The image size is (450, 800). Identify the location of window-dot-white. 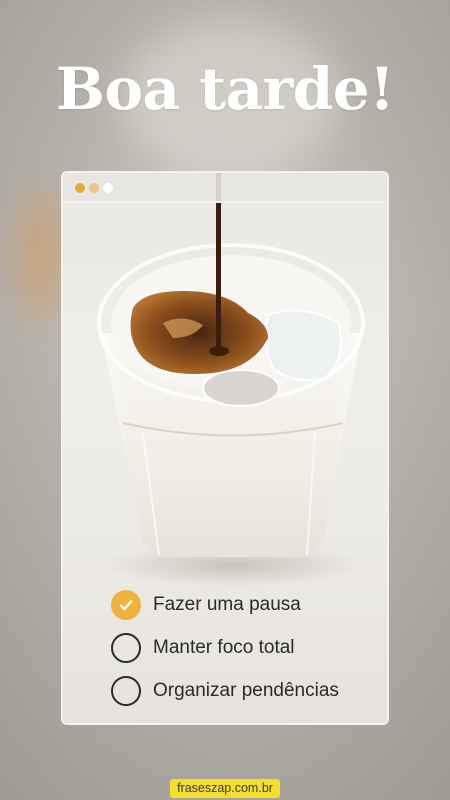
(108, 188).